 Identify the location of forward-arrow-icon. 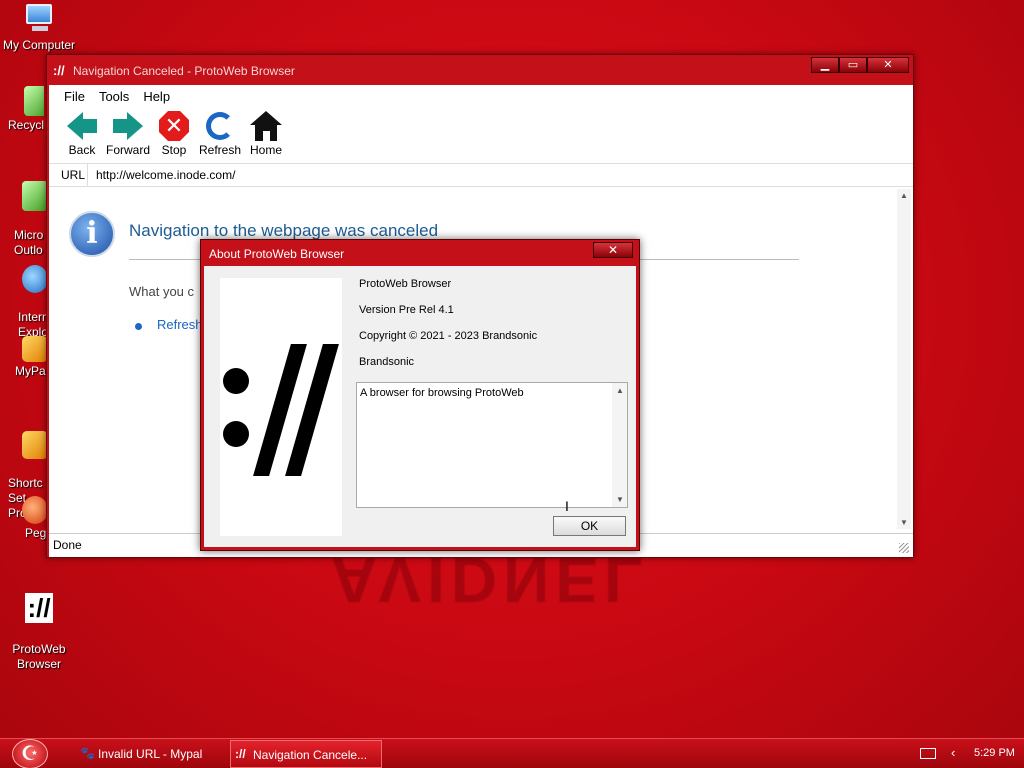
(128, 126).